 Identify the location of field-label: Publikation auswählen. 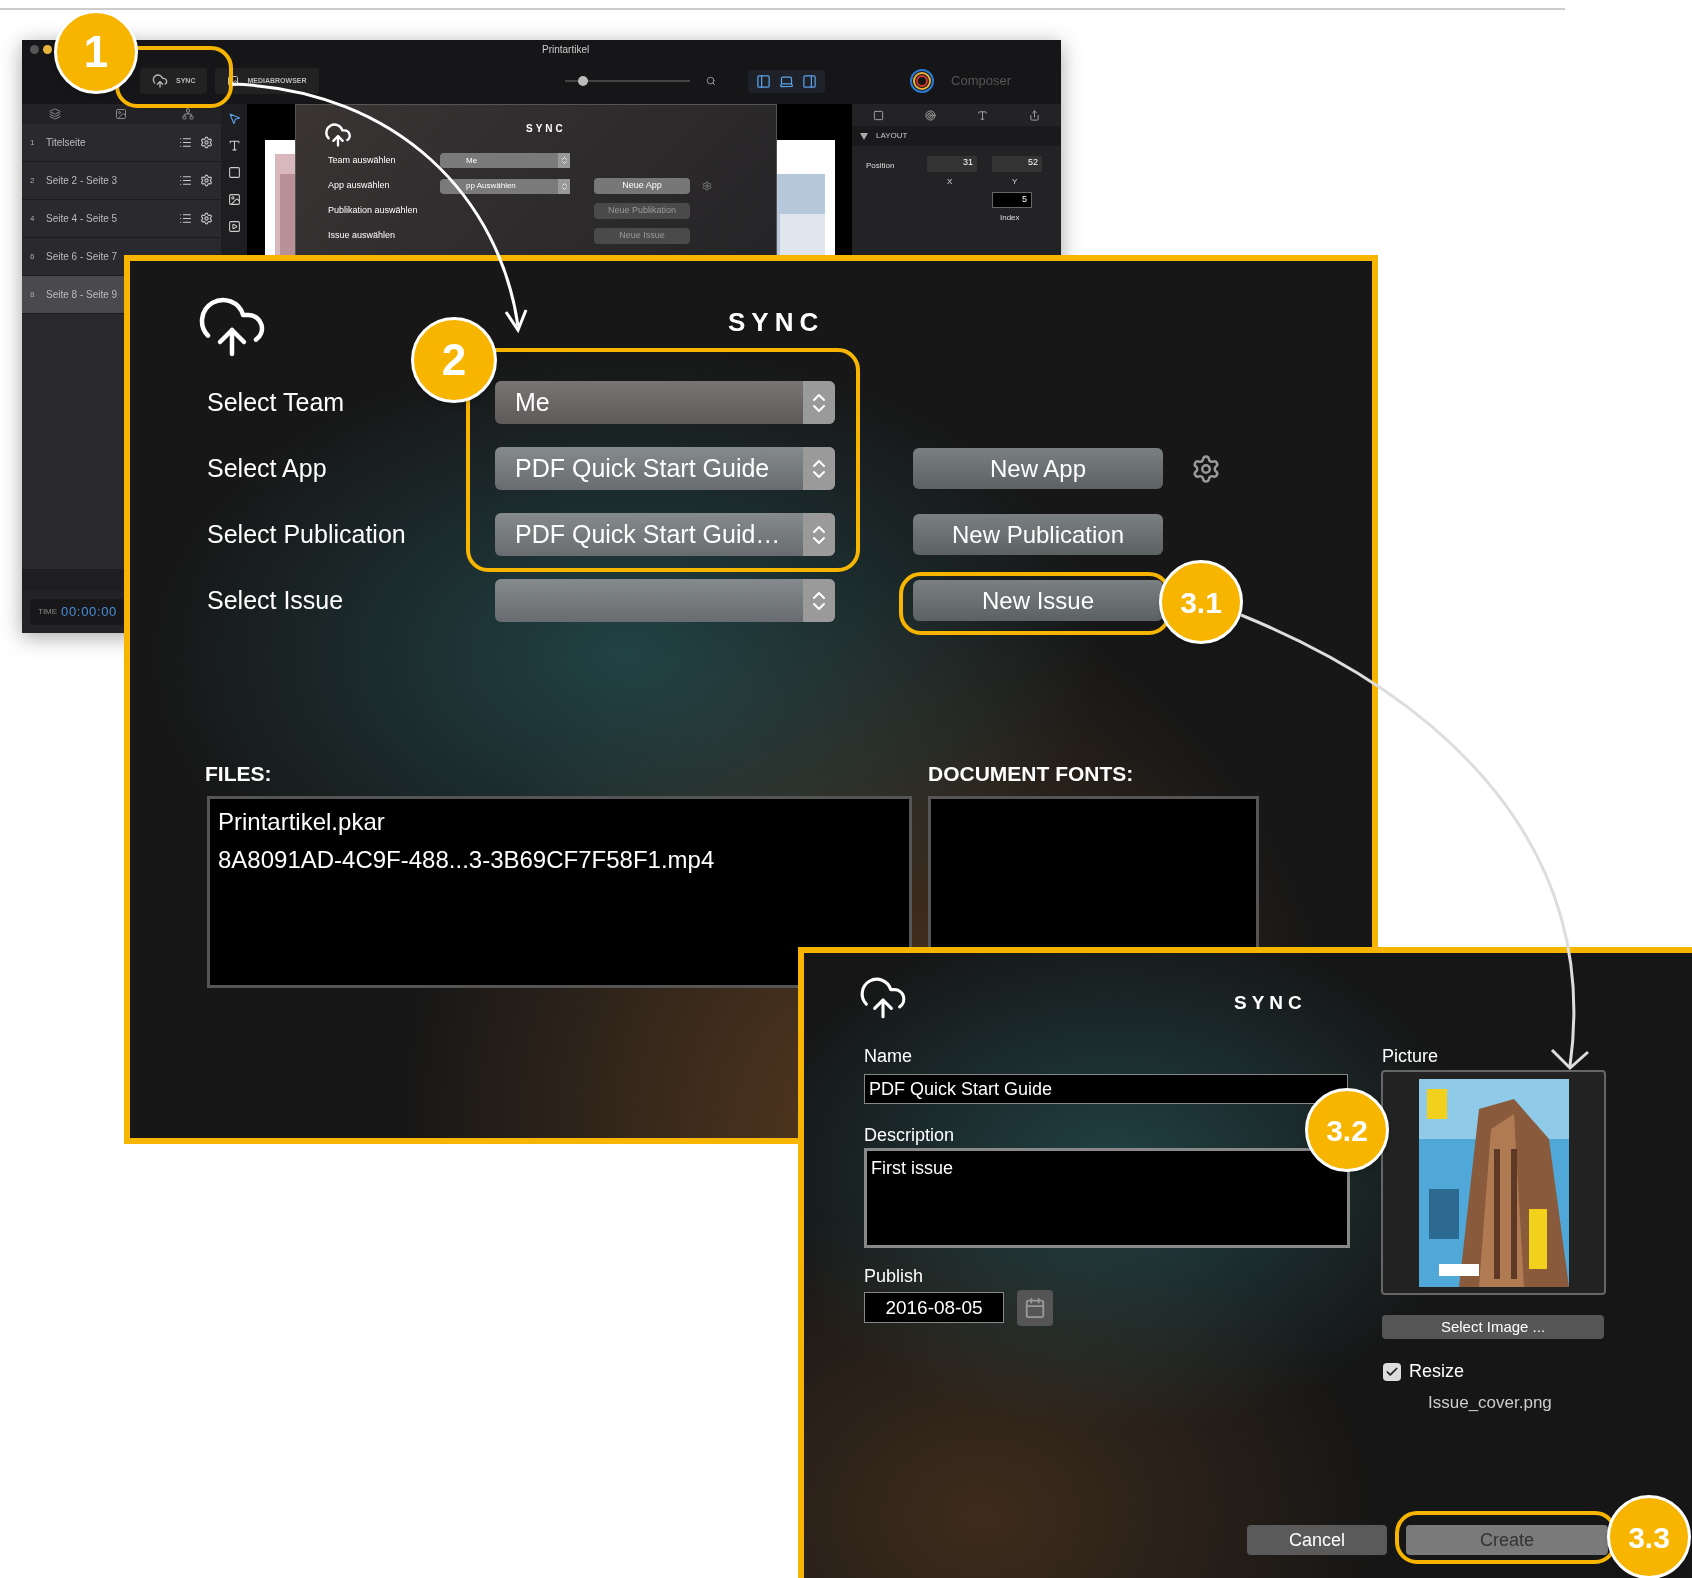
(373, 211).